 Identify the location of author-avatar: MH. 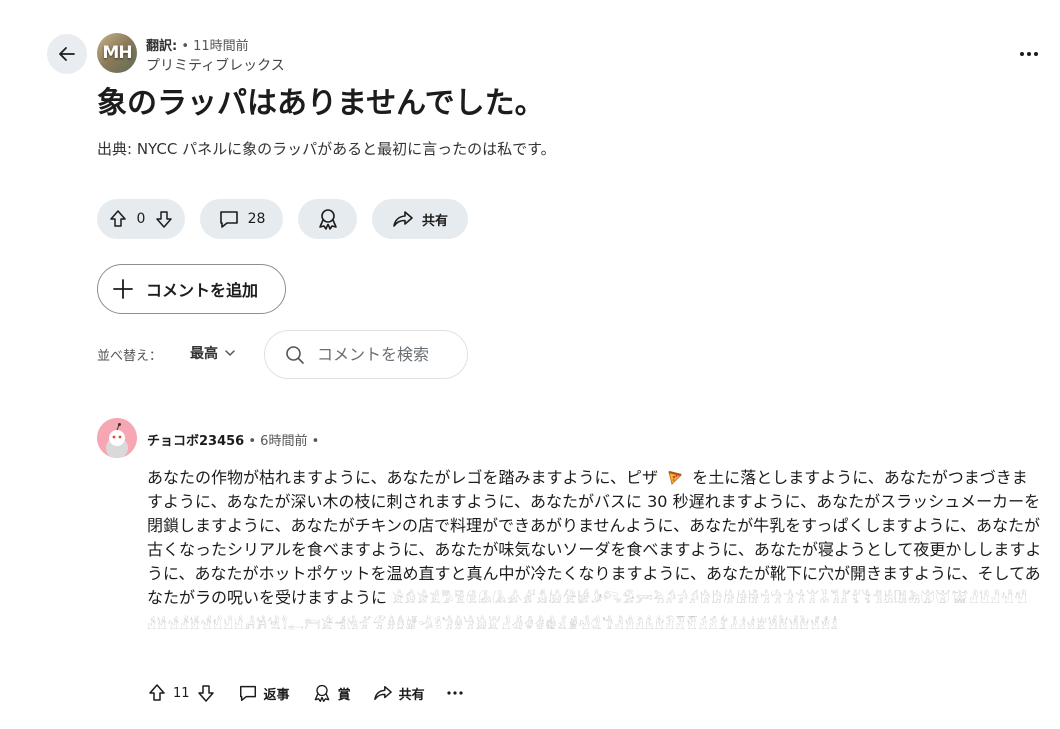
(117, 53).